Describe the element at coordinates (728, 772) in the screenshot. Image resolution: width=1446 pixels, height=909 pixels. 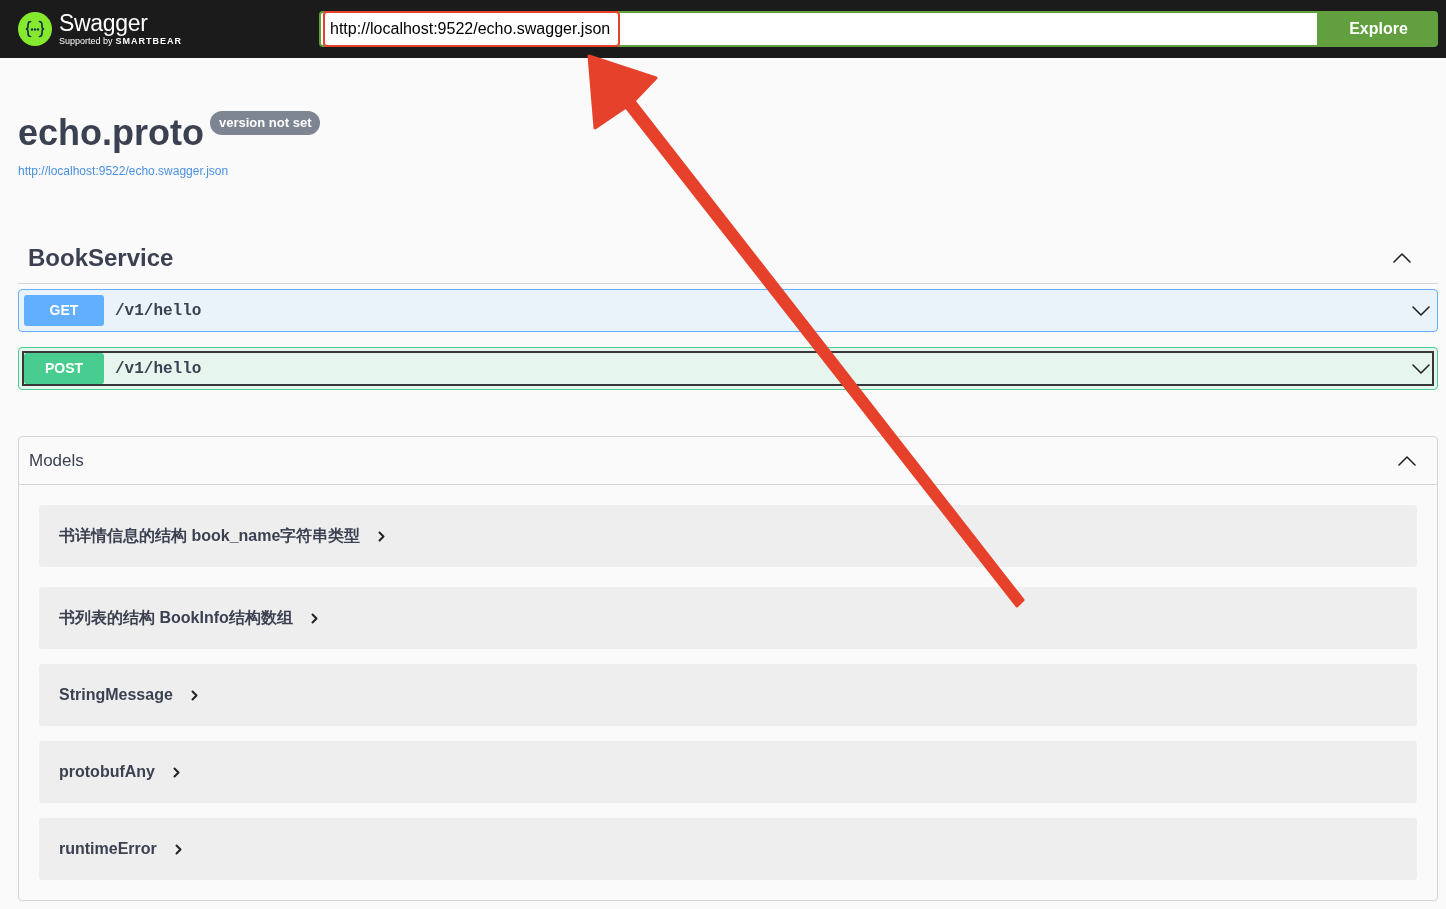
I see `model-row: protobufAny` at that location.